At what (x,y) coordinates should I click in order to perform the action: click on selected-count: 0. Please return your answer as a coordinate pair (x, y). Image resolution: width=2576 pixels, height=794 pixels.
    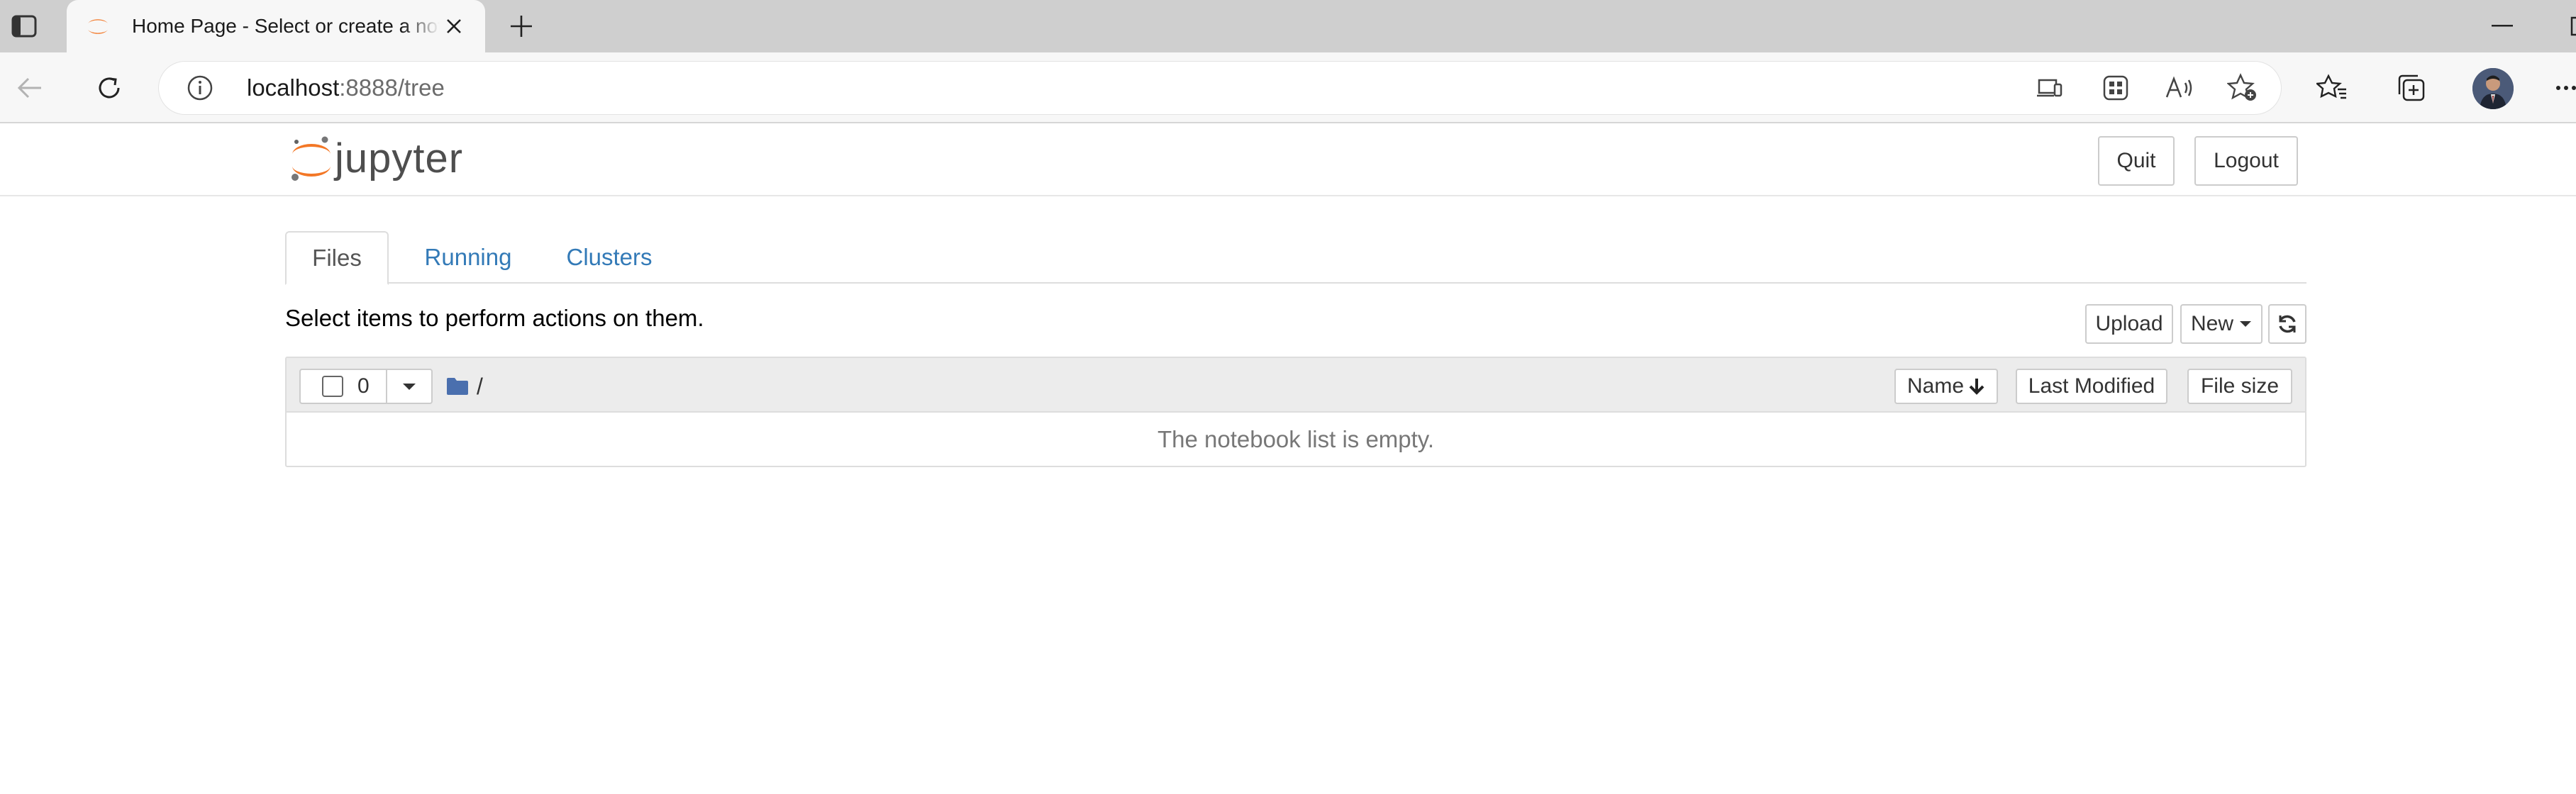
    Looking at the image, I should click on (363, 386).